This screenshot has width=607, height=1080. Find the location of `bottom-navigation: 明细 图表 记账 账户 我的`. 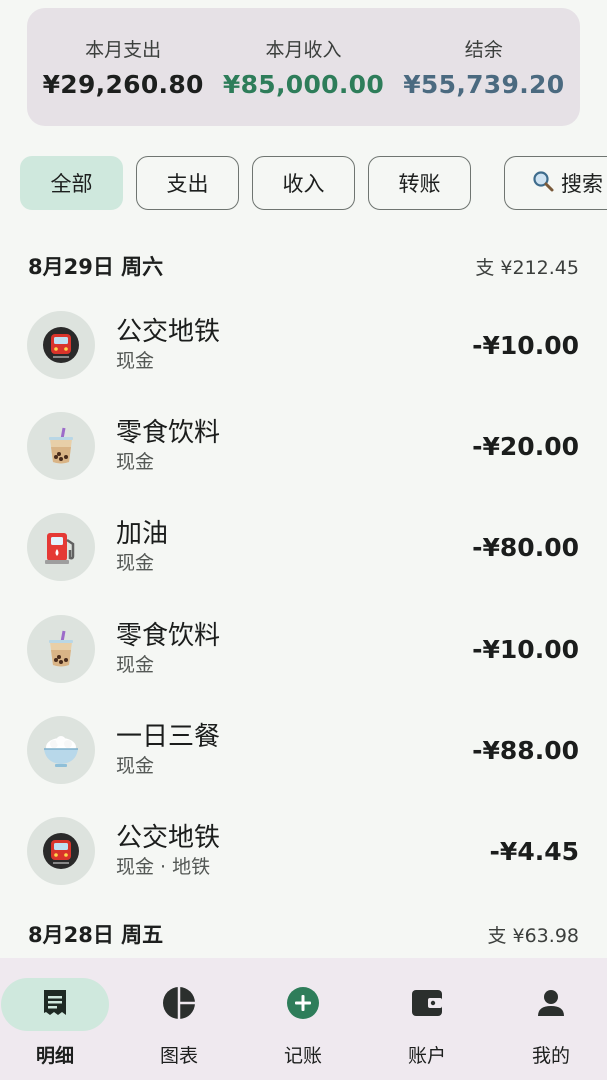

bottom-navigation: 明细 图表 记账 账户 我的 is located at coordinates (303, 1019).